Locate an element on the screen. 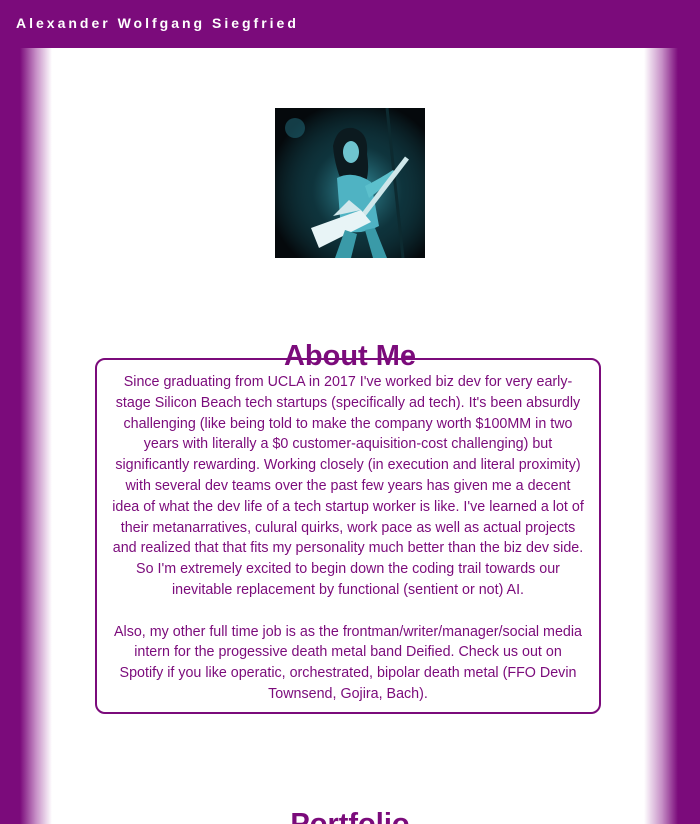  site-header: Alexander Wolfgang Siegfried is located at coordinates (350, 24).